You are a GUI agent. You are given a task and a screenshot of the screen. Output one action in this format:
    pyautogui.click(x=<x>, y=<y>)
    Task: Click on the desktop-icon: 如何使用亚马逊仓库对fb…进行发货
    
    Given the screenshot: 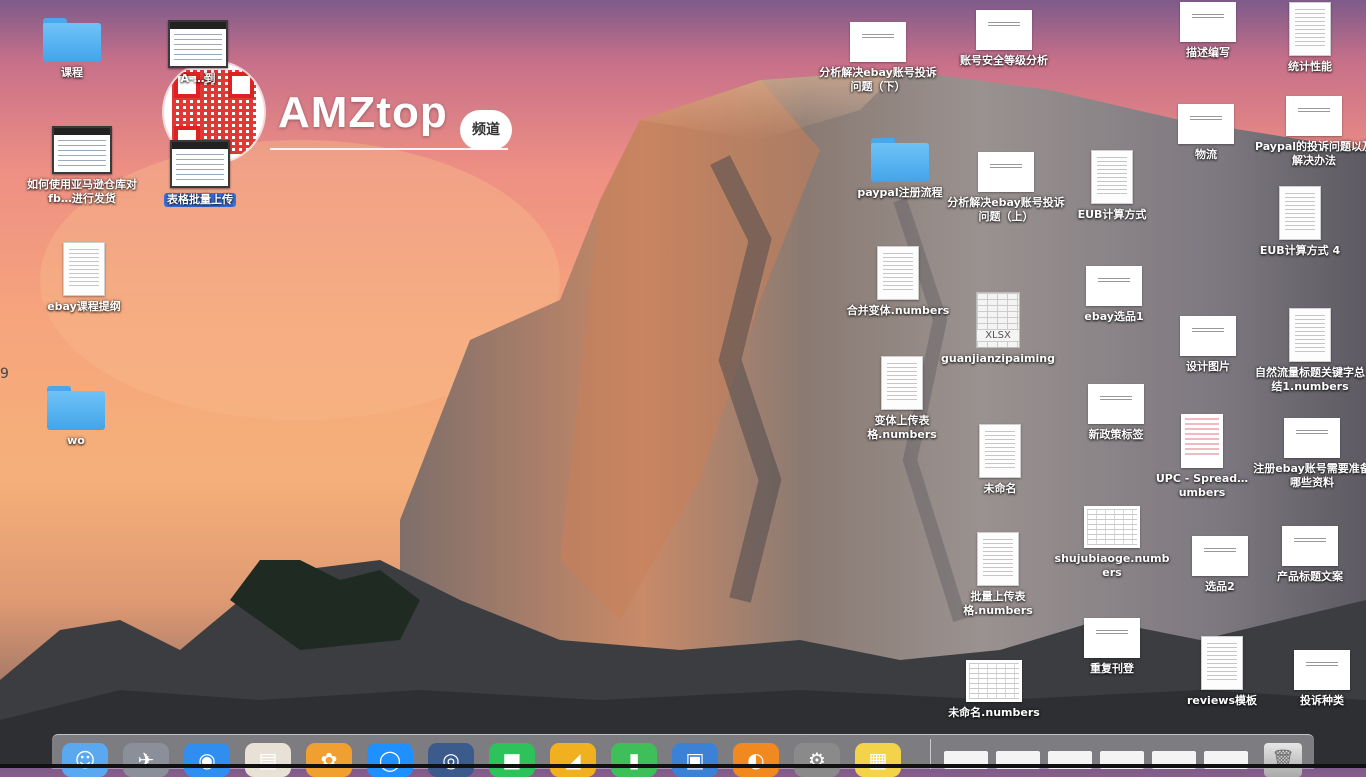 What is the action you would take?
    pyautogui.click(x=82, y=166)
    